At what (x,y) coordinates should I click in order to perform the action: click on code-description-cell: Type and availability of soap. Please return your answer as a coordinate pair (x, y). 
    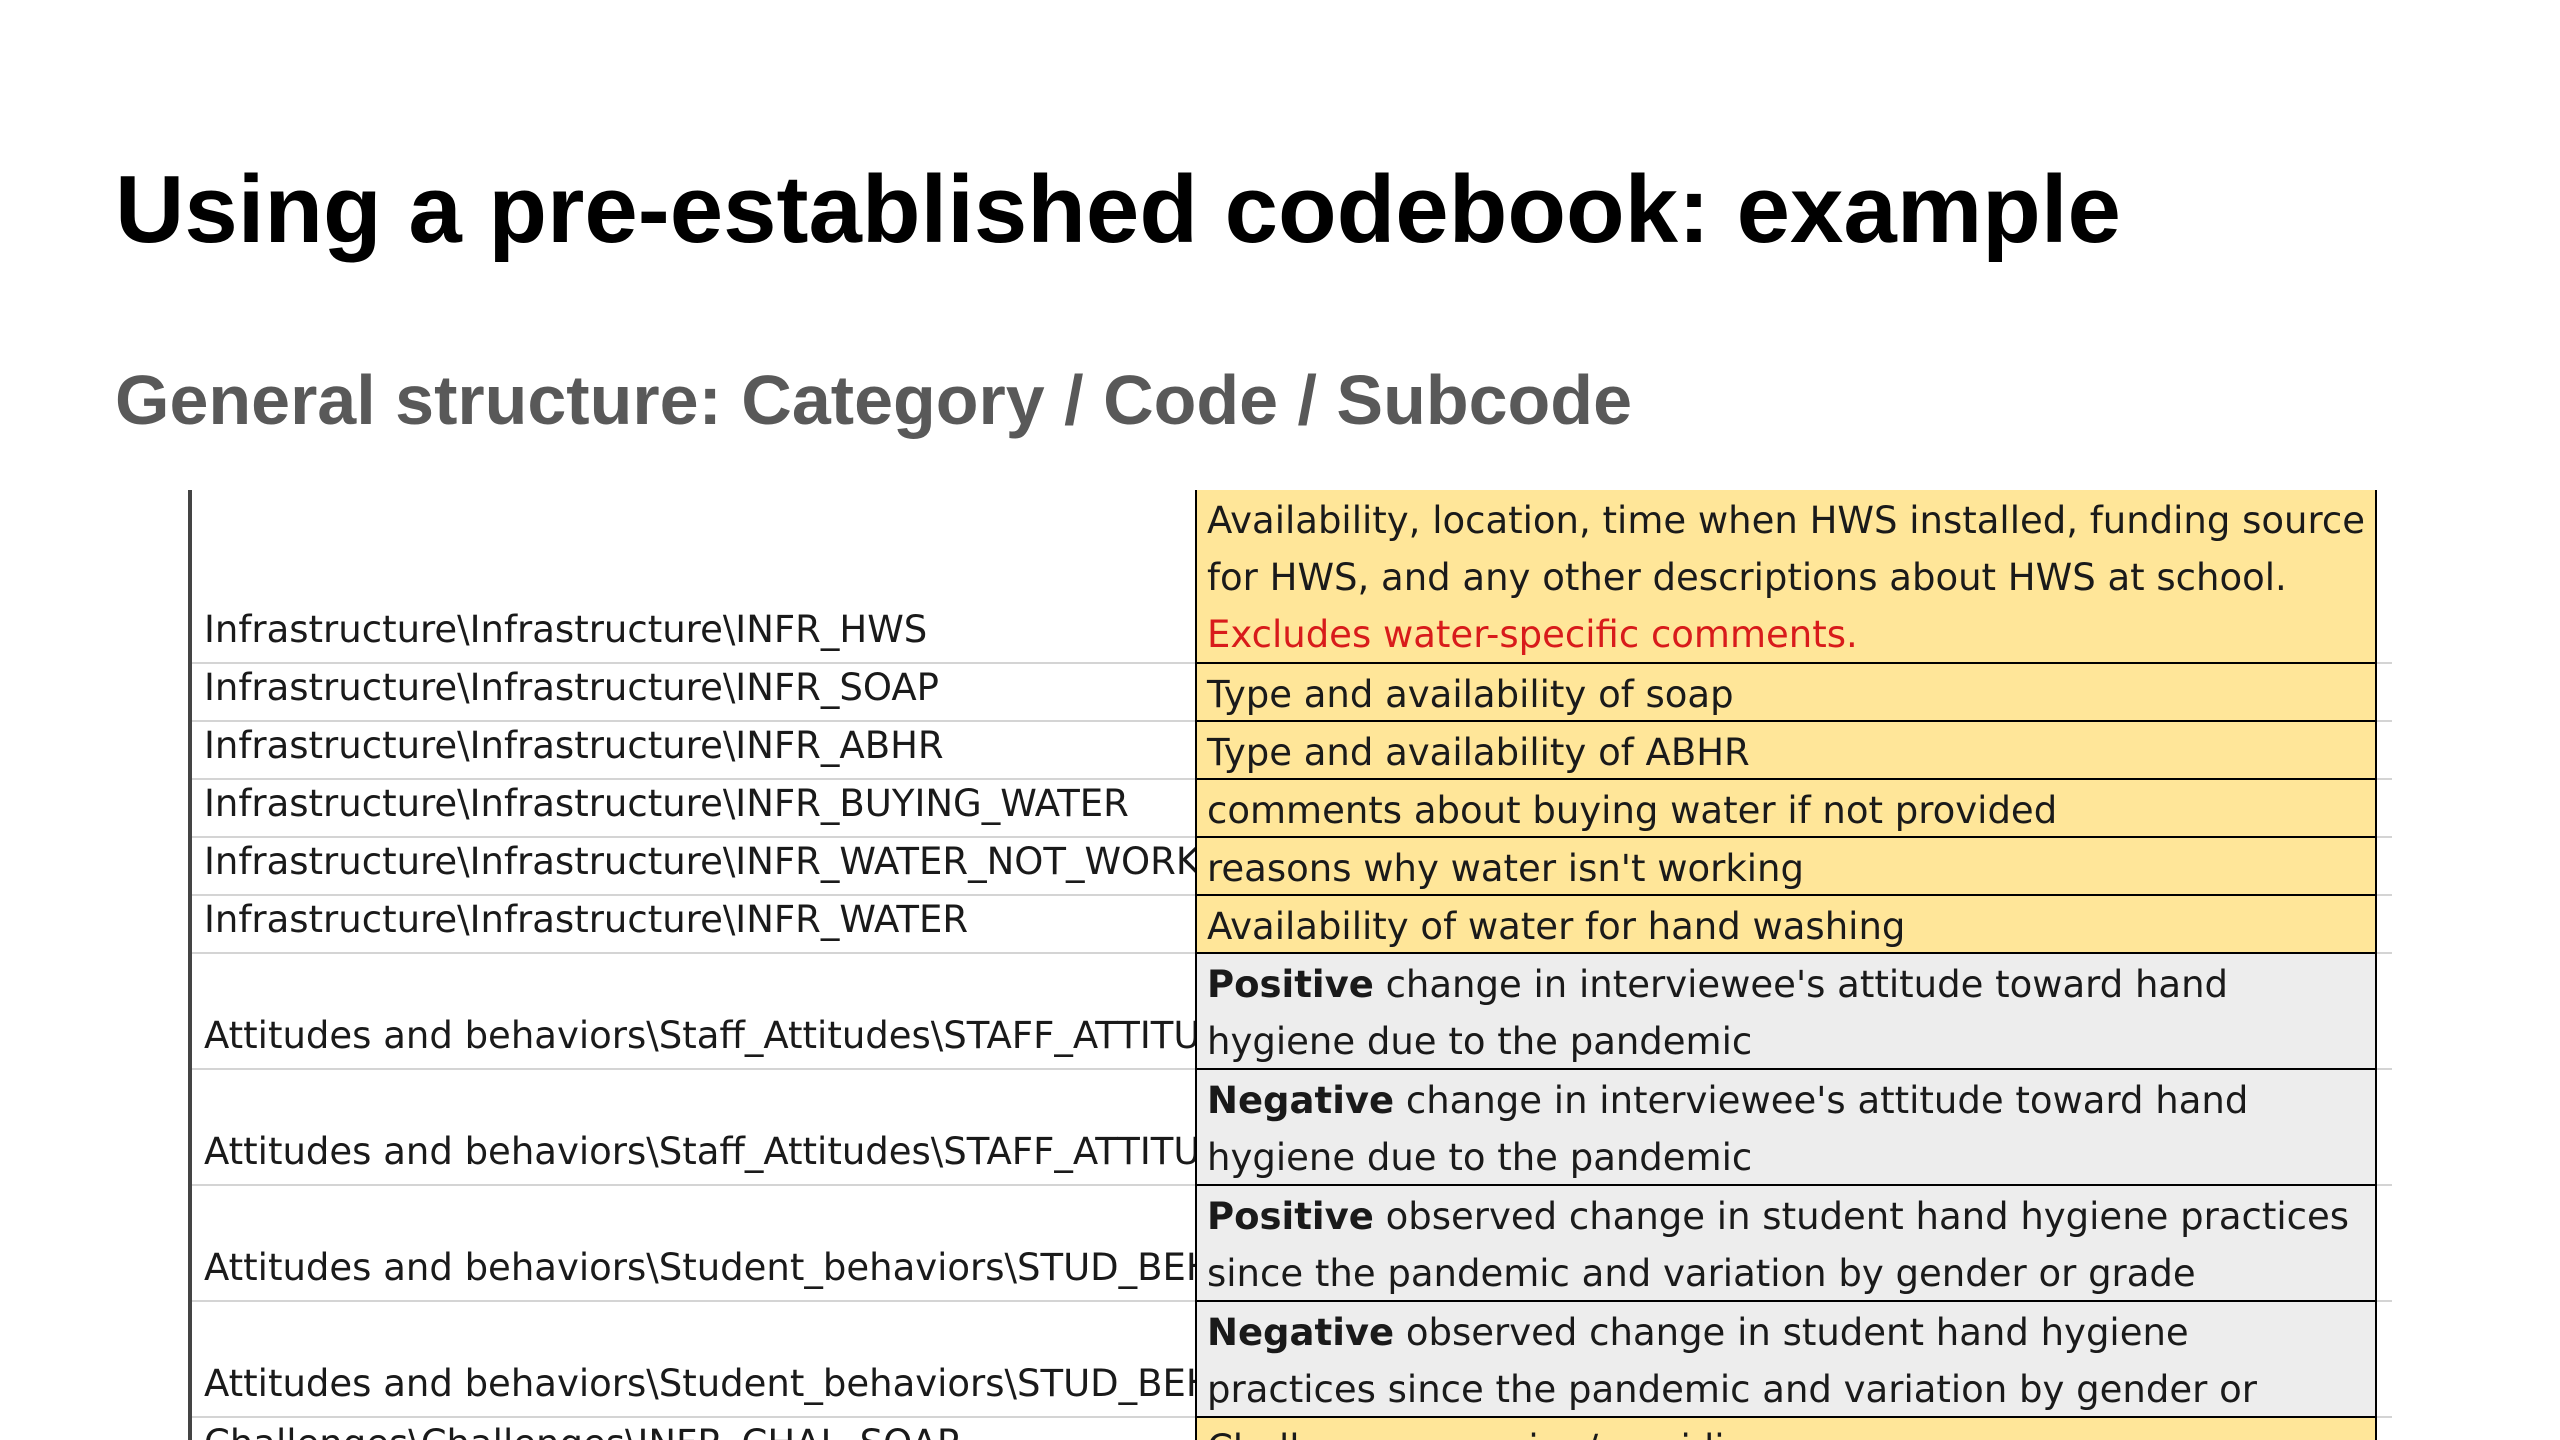
    Looking at the image, I should click on (1786, 692).